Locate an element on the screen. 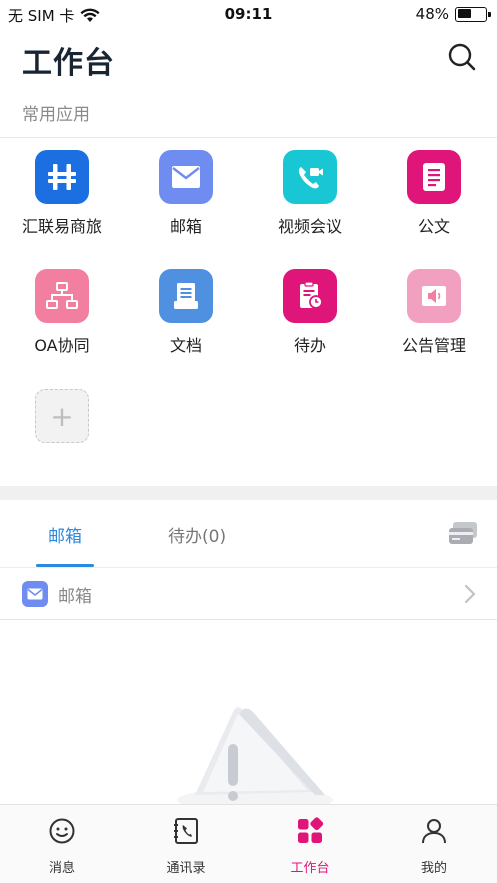  tabbar-item-workbench: 工作台 is located at coordinates (310, 844).